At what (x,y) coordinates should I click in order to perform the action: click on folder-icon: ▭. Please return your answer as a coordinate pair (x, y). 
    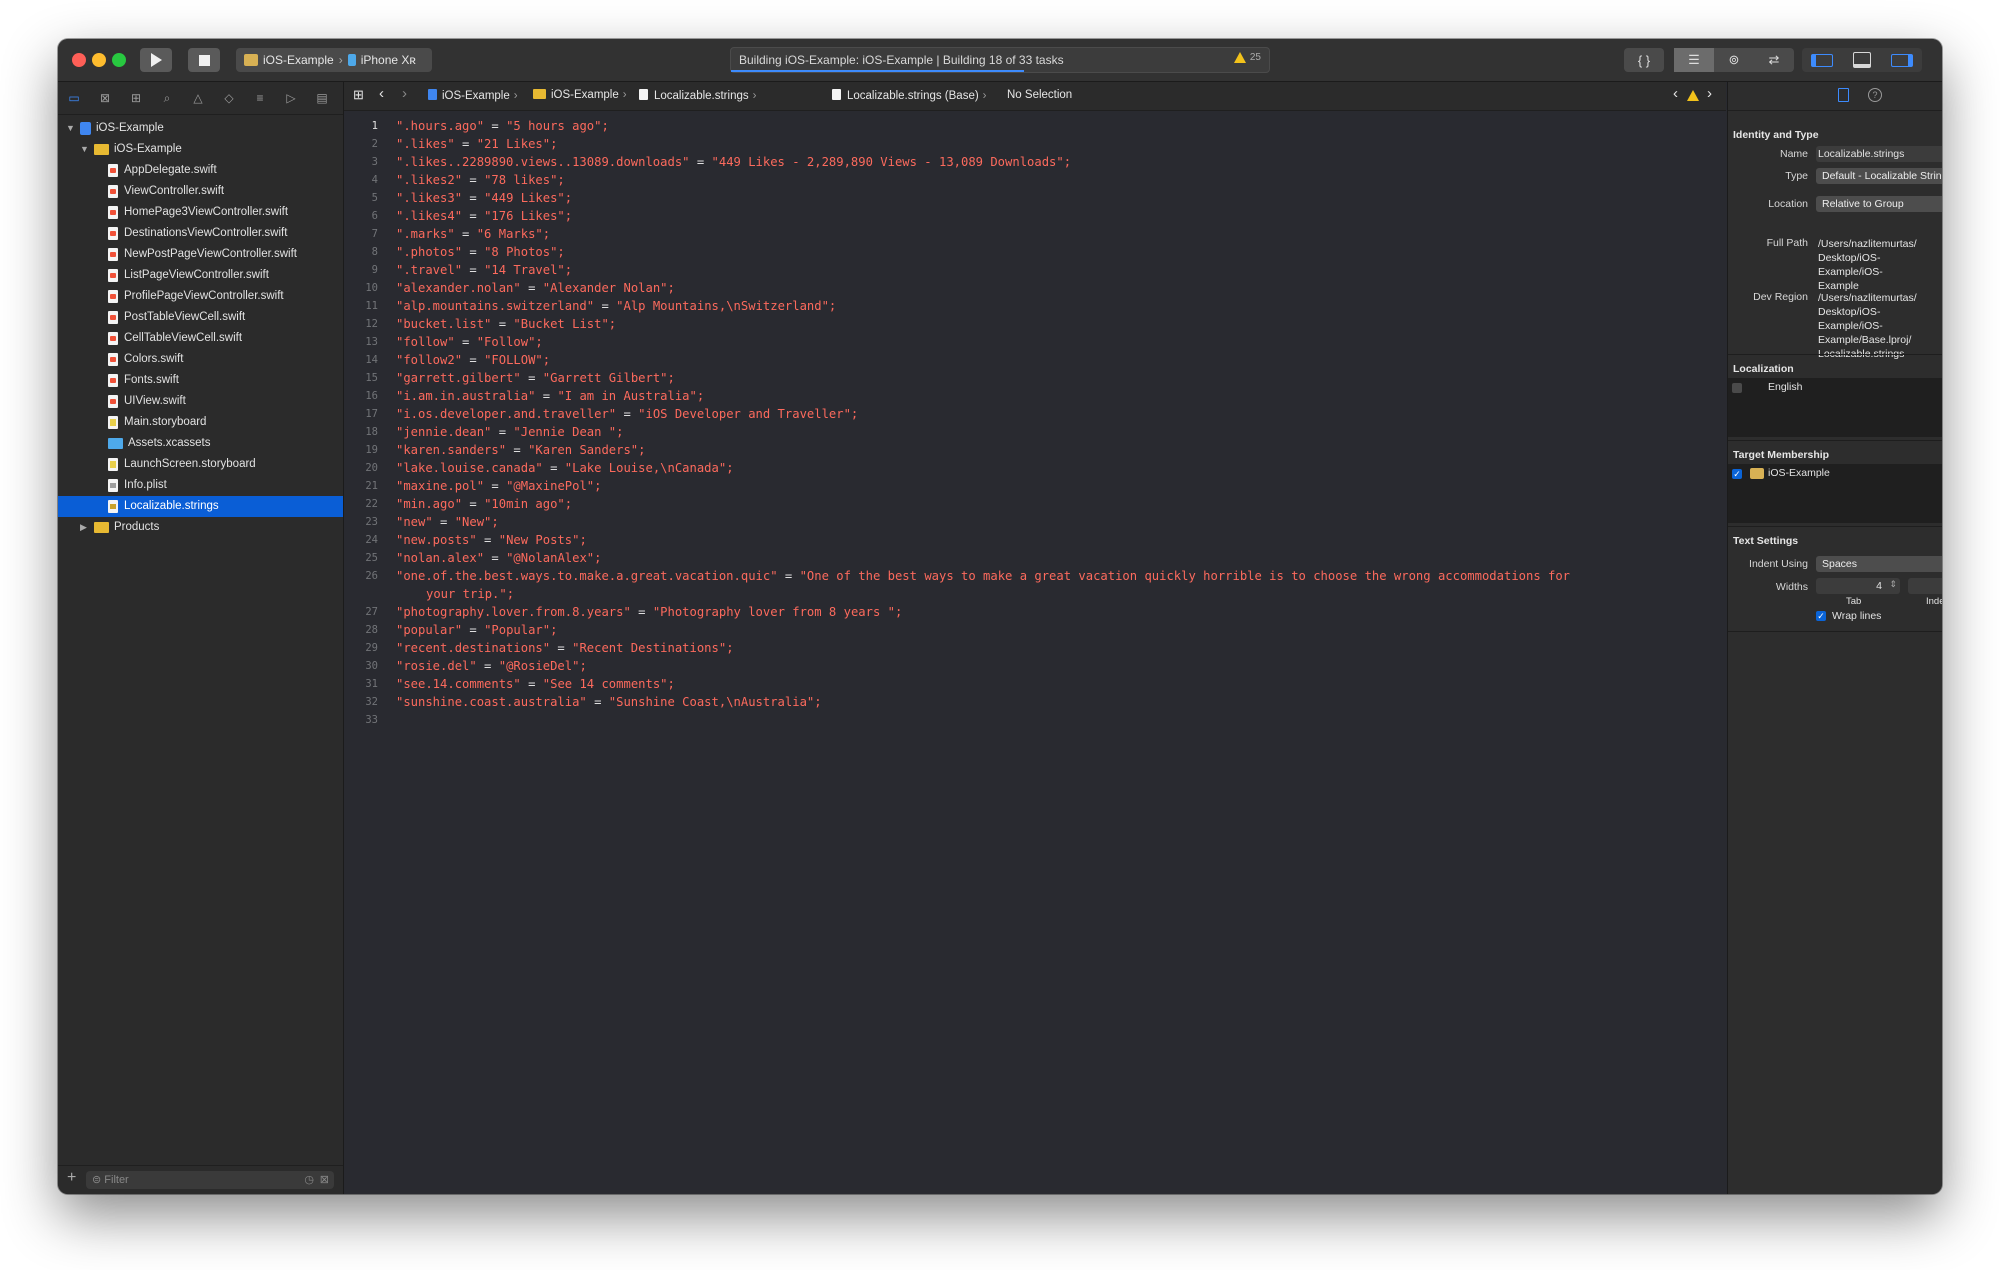
    Looking at the image, I should click on (74, 98).